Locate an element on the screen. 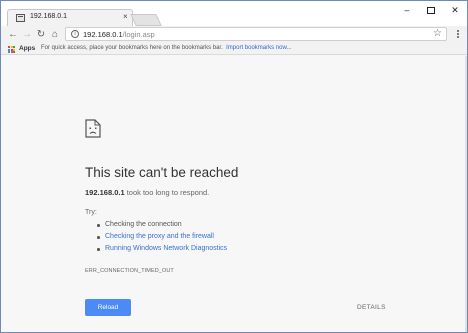  reload-button: Reload is located at coordinates (108, 307).